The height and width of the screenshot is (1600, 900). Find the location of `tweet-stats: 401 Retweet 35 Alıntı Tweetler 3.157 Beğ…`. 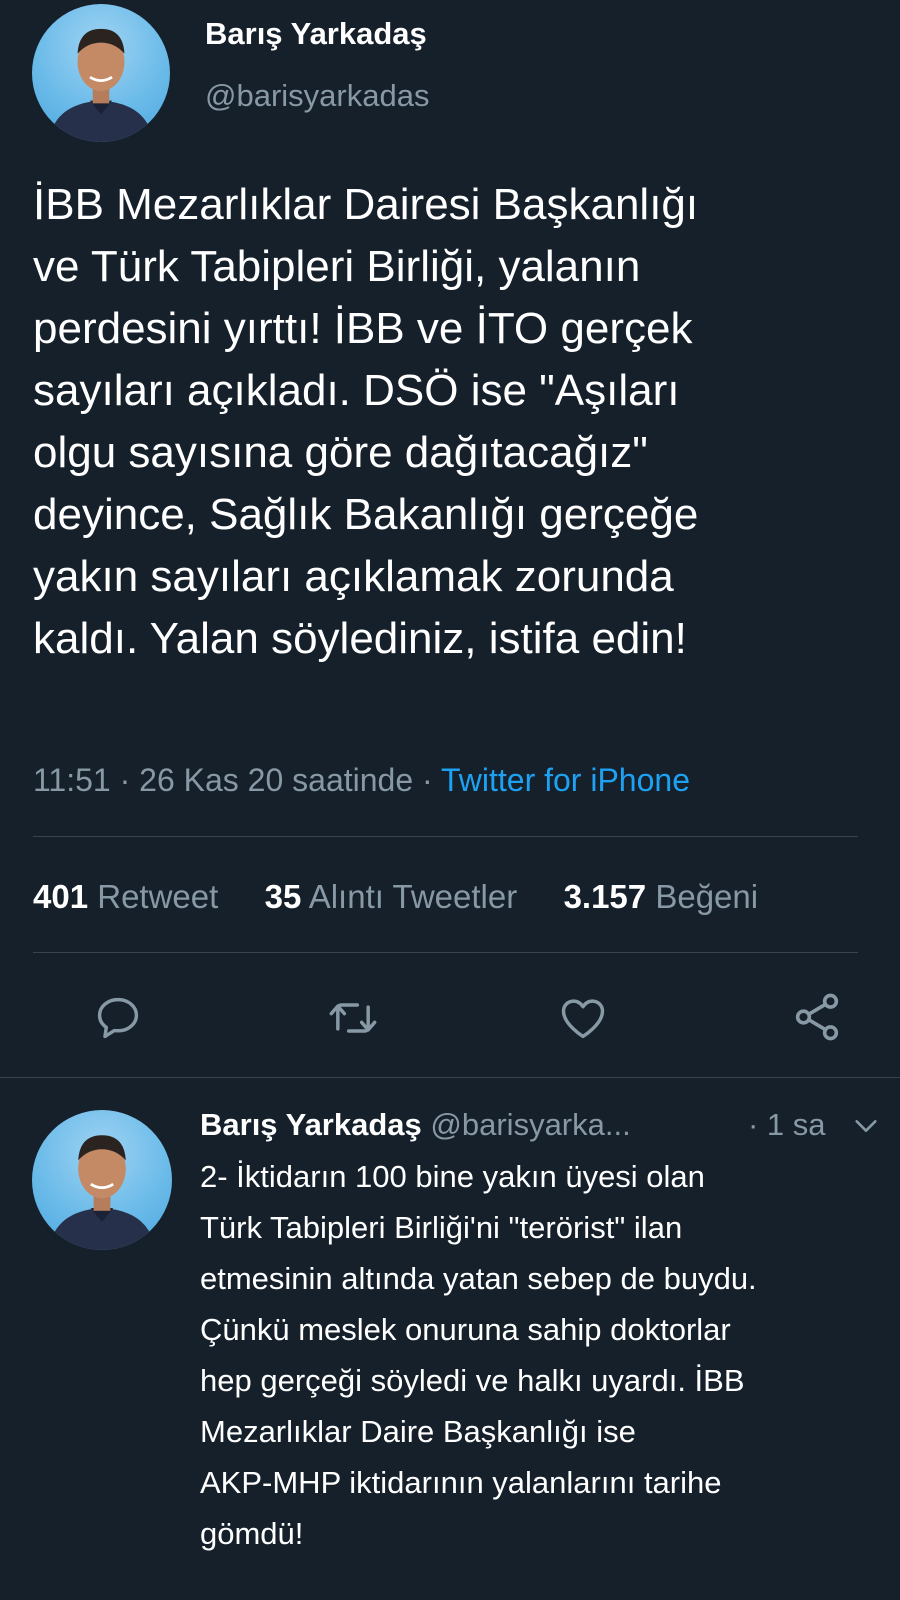

tweet-stats: 401 Retweet 35 Alıntı Tweetler 3.157 Beğ… is located at coordinates (395, 897).